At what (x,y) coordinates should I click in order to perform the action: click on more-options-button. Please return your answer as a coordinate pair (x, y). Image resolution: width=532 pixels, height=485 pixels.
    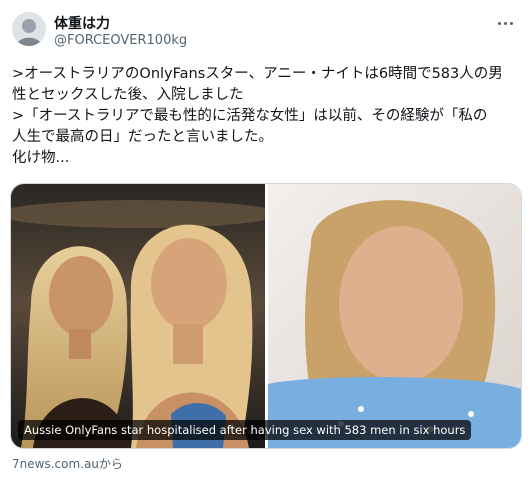
    Looking at the image, I should click on (505, 23).